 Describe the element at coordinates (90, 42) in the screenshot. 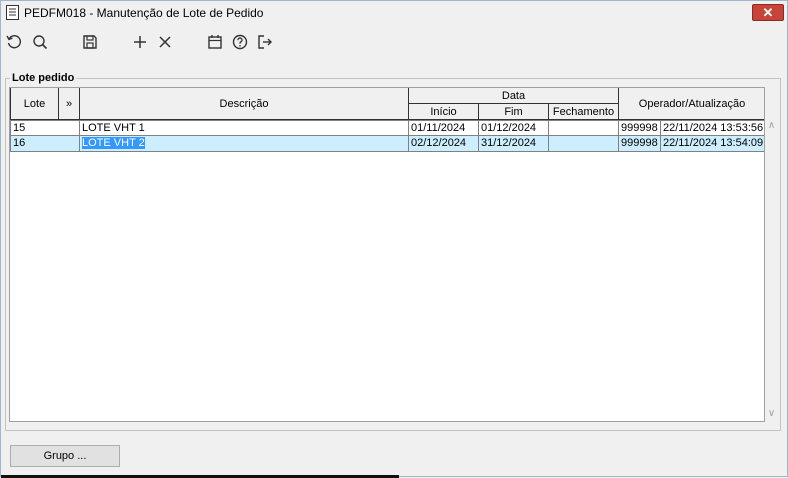

I see `save-icon` at that location.